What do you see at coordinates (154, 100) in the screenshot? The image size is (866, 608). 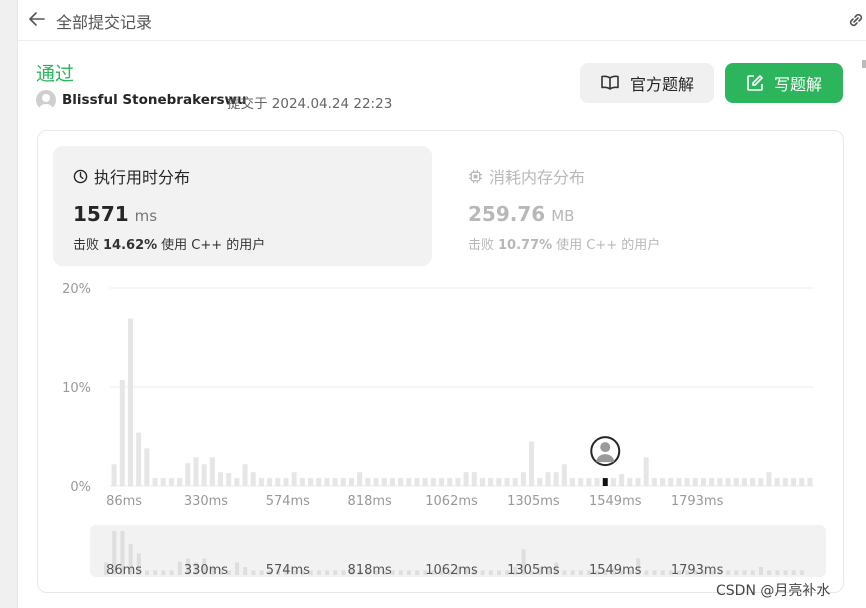 I see `username: Blissful Stonebrakerswu` at bounding box center [154, 100].